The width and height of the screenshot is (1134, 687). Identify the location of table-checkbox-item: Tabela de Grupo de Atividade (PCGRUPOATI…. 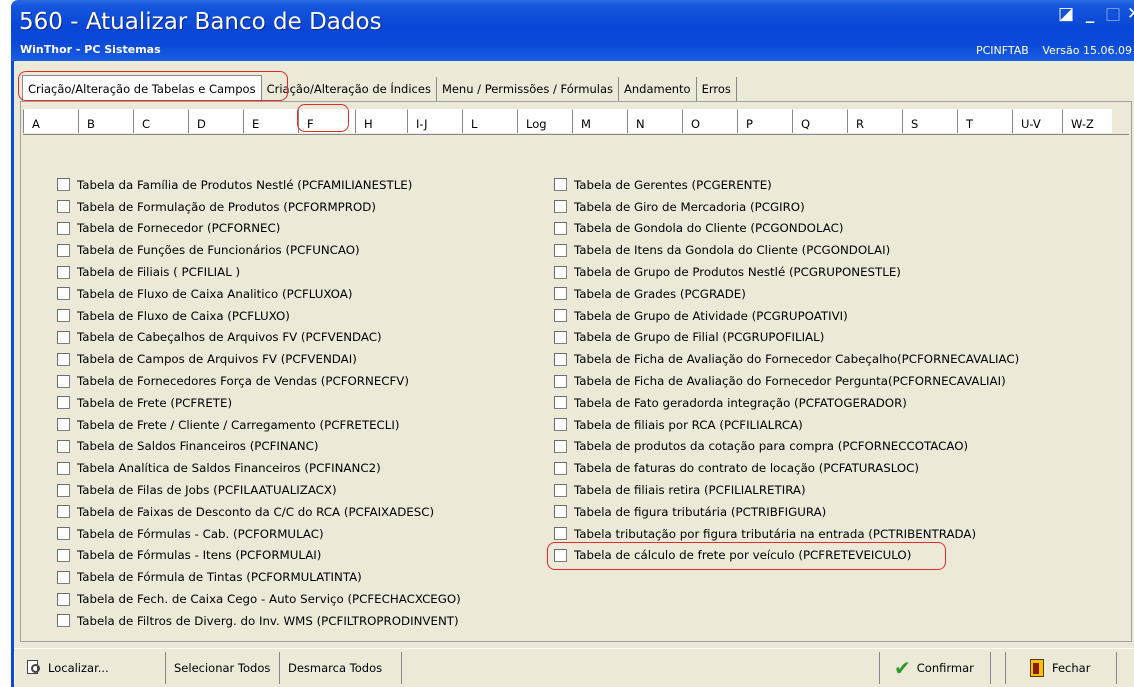
(786, 316).